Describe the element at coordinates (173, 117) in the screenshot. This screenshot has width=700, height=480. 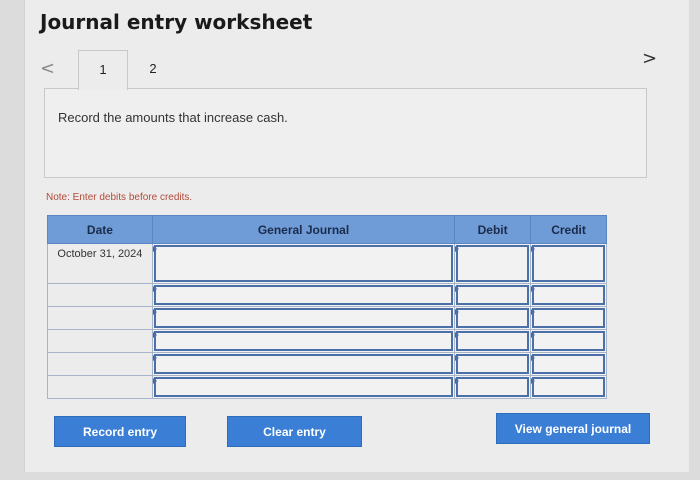
I see `instruction-text: Record the amounts that increase cash.` at that location.